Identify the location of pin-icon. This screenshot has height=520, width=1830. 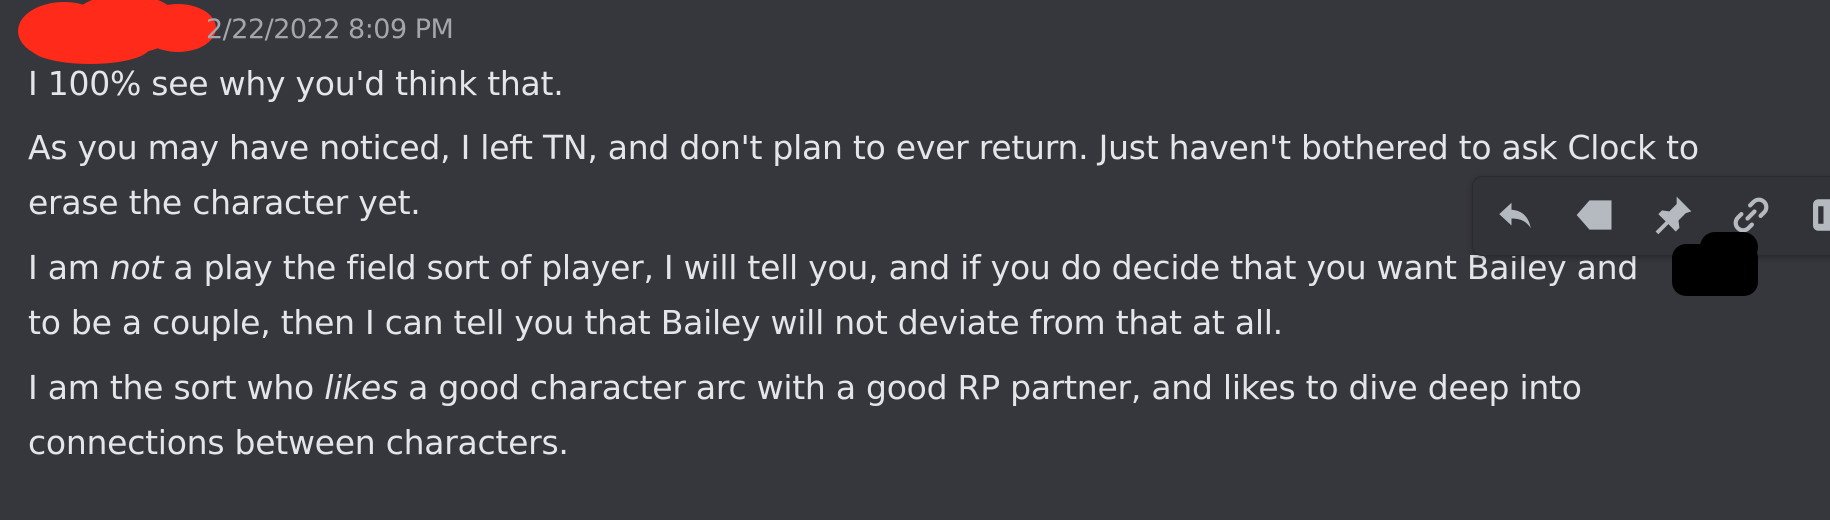
(1673, 215).